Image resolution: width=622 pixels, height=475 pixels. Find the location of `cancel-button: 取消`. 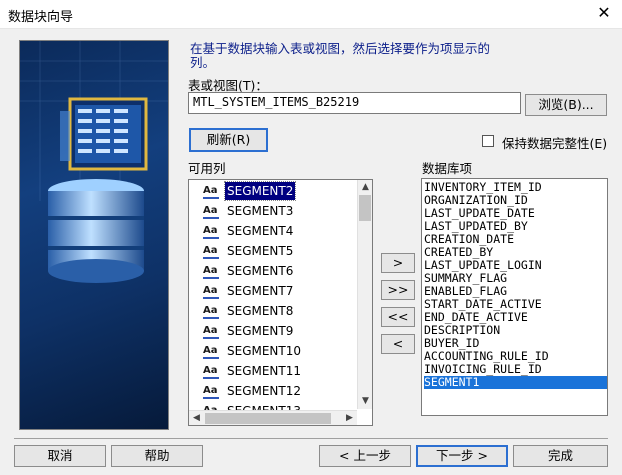

cancel-button: 取消 is located at coordinates (60, 456).